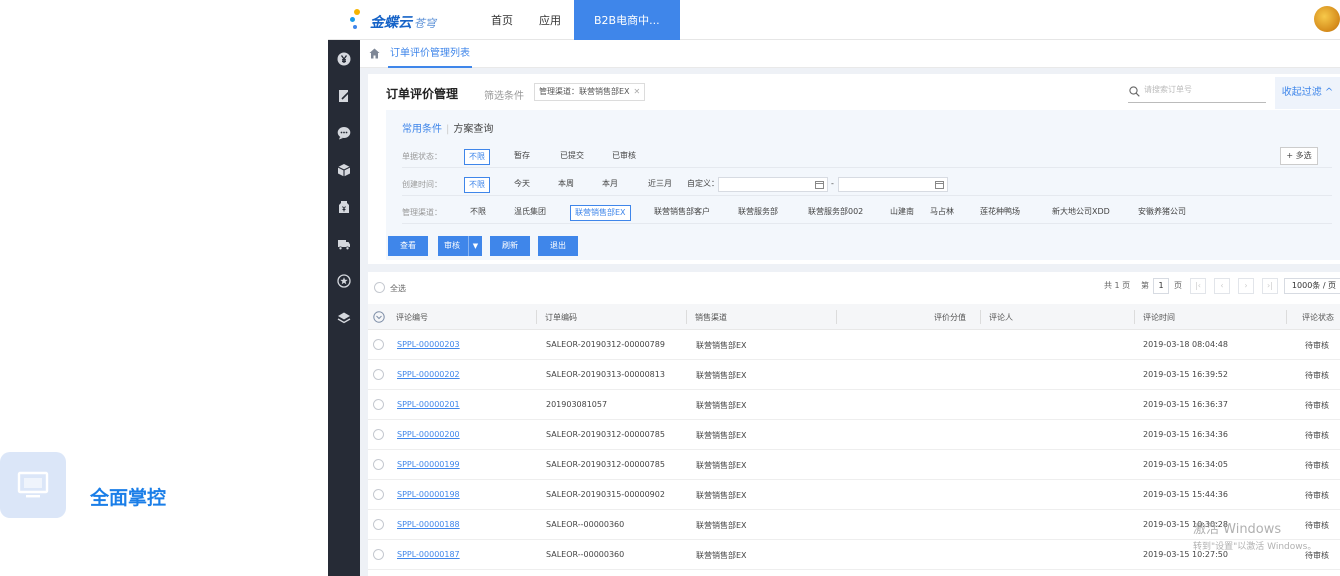 The image size is (1340, 576). I want to click on last-page-icon: ›|, so click(1270, 286).